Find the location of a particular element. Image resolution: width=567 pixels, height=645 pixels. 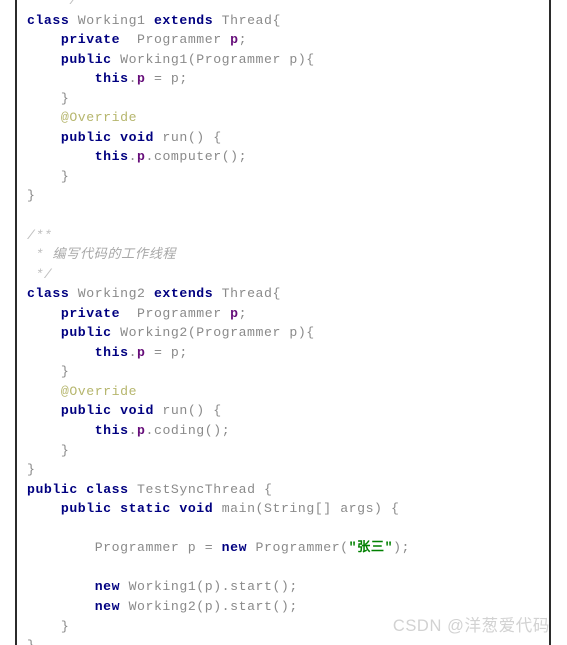

code-line: public Working1(Programmer p){ is located at coordinates (283, 60).